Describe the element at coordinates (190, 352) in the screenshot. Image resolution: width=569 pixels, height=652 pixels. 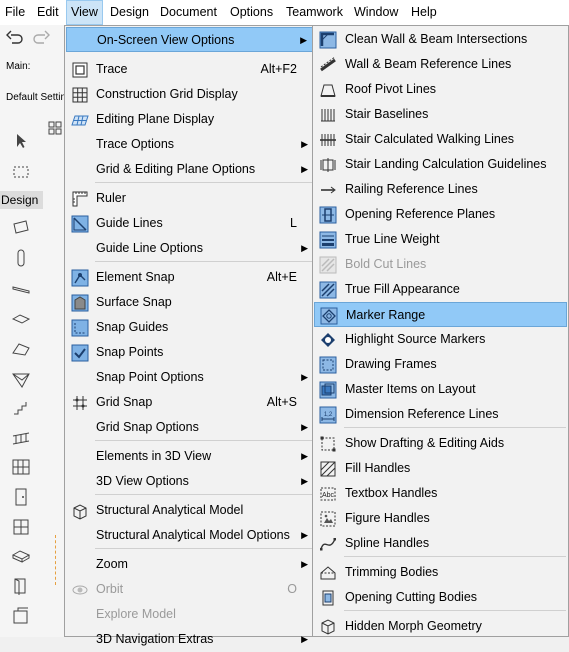
I see `menu-item-snap-points: Snap Points` at that location.